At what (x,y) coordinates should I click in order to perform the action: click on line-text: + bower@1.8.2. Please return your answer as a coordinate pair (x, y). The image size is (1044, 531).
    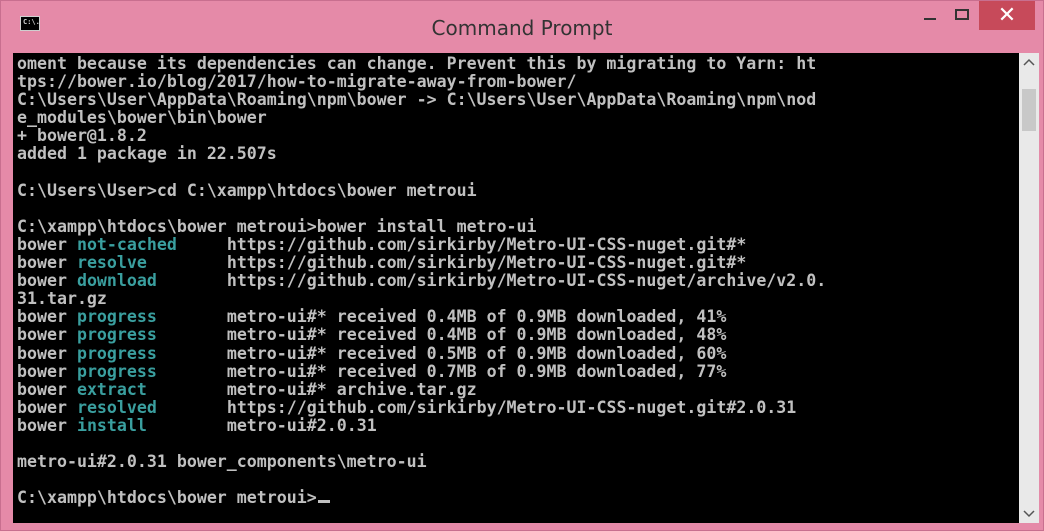
    Looking at the image, I should click on (82, 136).